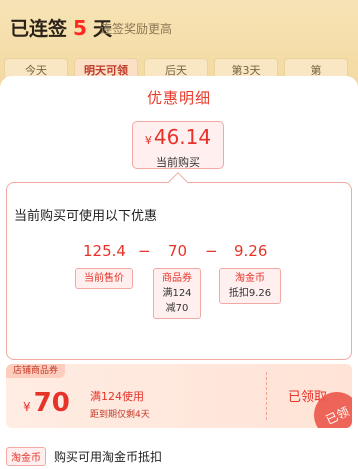  What do you see at coordinates (108, 456) in the screenshot?
I see `coin-info-text: 购买可用淘金币抵扣` at bounding box center [108, 456].